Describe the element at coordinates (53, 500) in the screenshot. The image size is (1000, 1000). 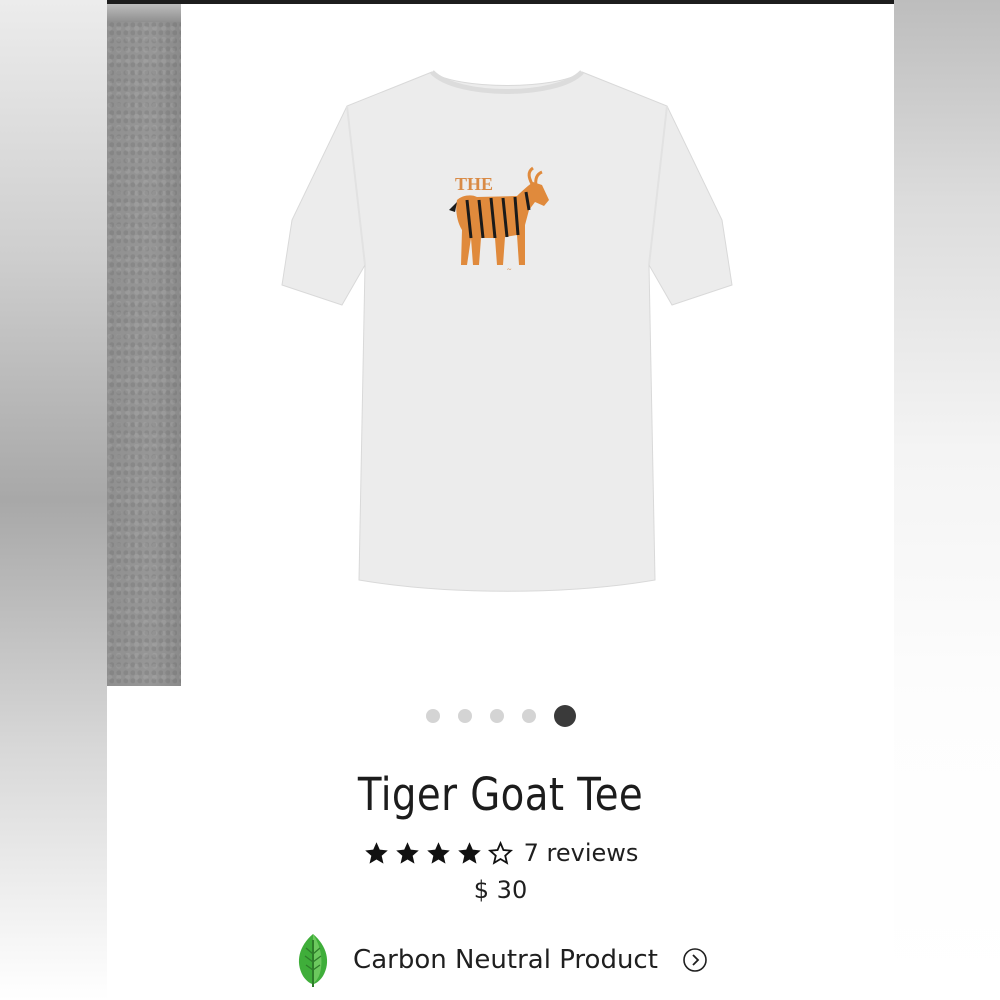
I see `background-left` at that location.